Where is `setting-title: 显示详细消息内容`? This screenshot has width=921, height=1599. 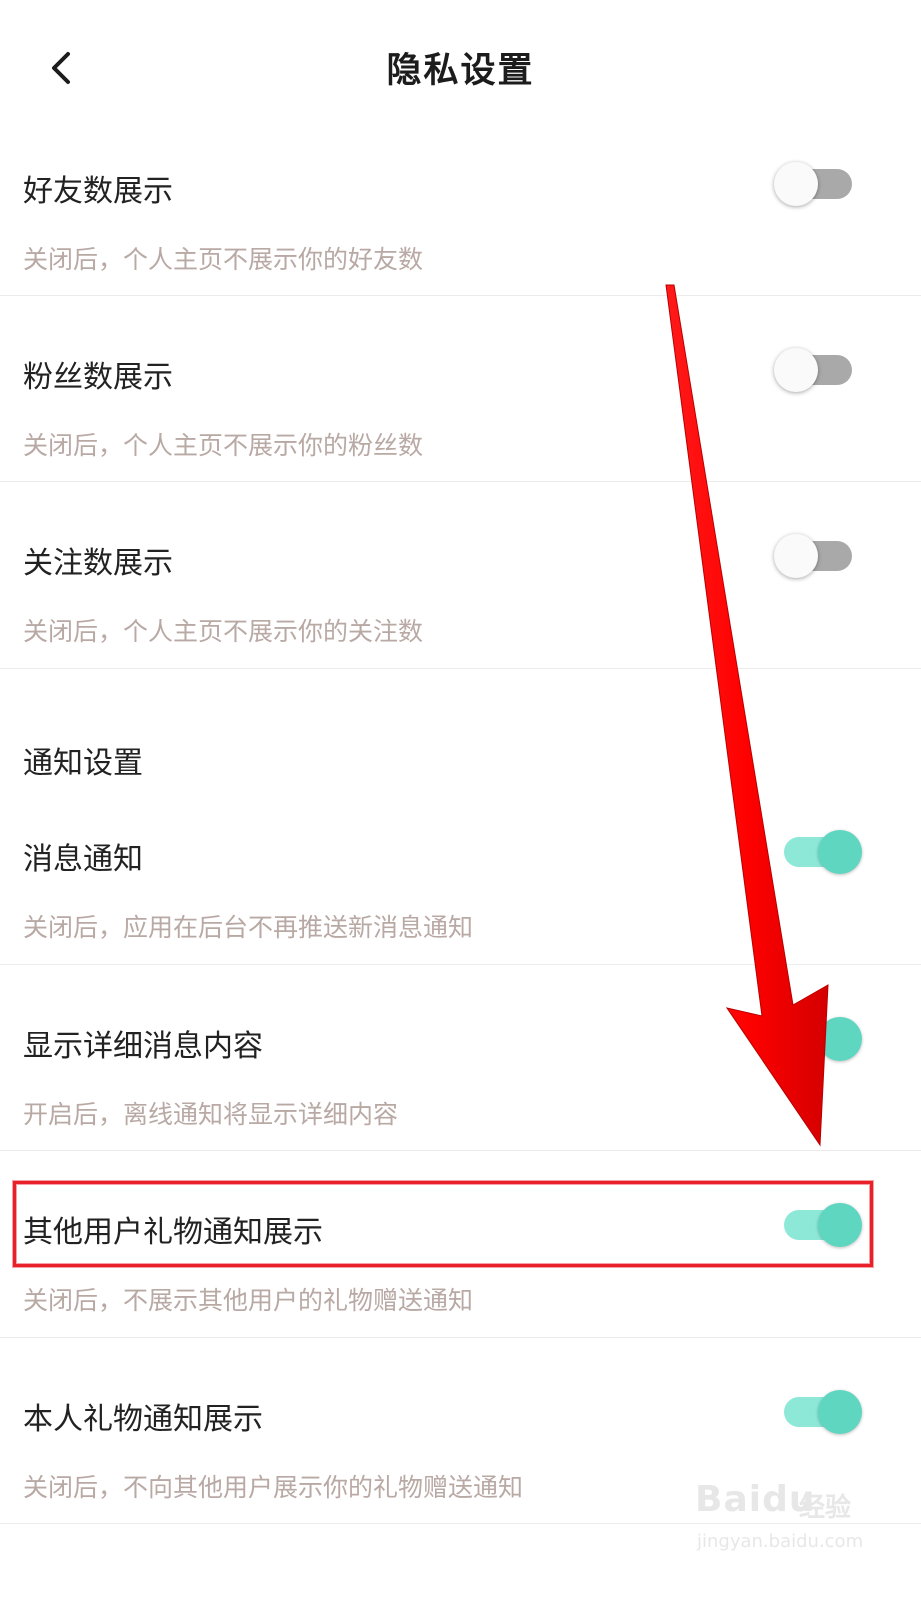
setting-title: 显示详细消息内容 is located at coordinates (143, 1046).